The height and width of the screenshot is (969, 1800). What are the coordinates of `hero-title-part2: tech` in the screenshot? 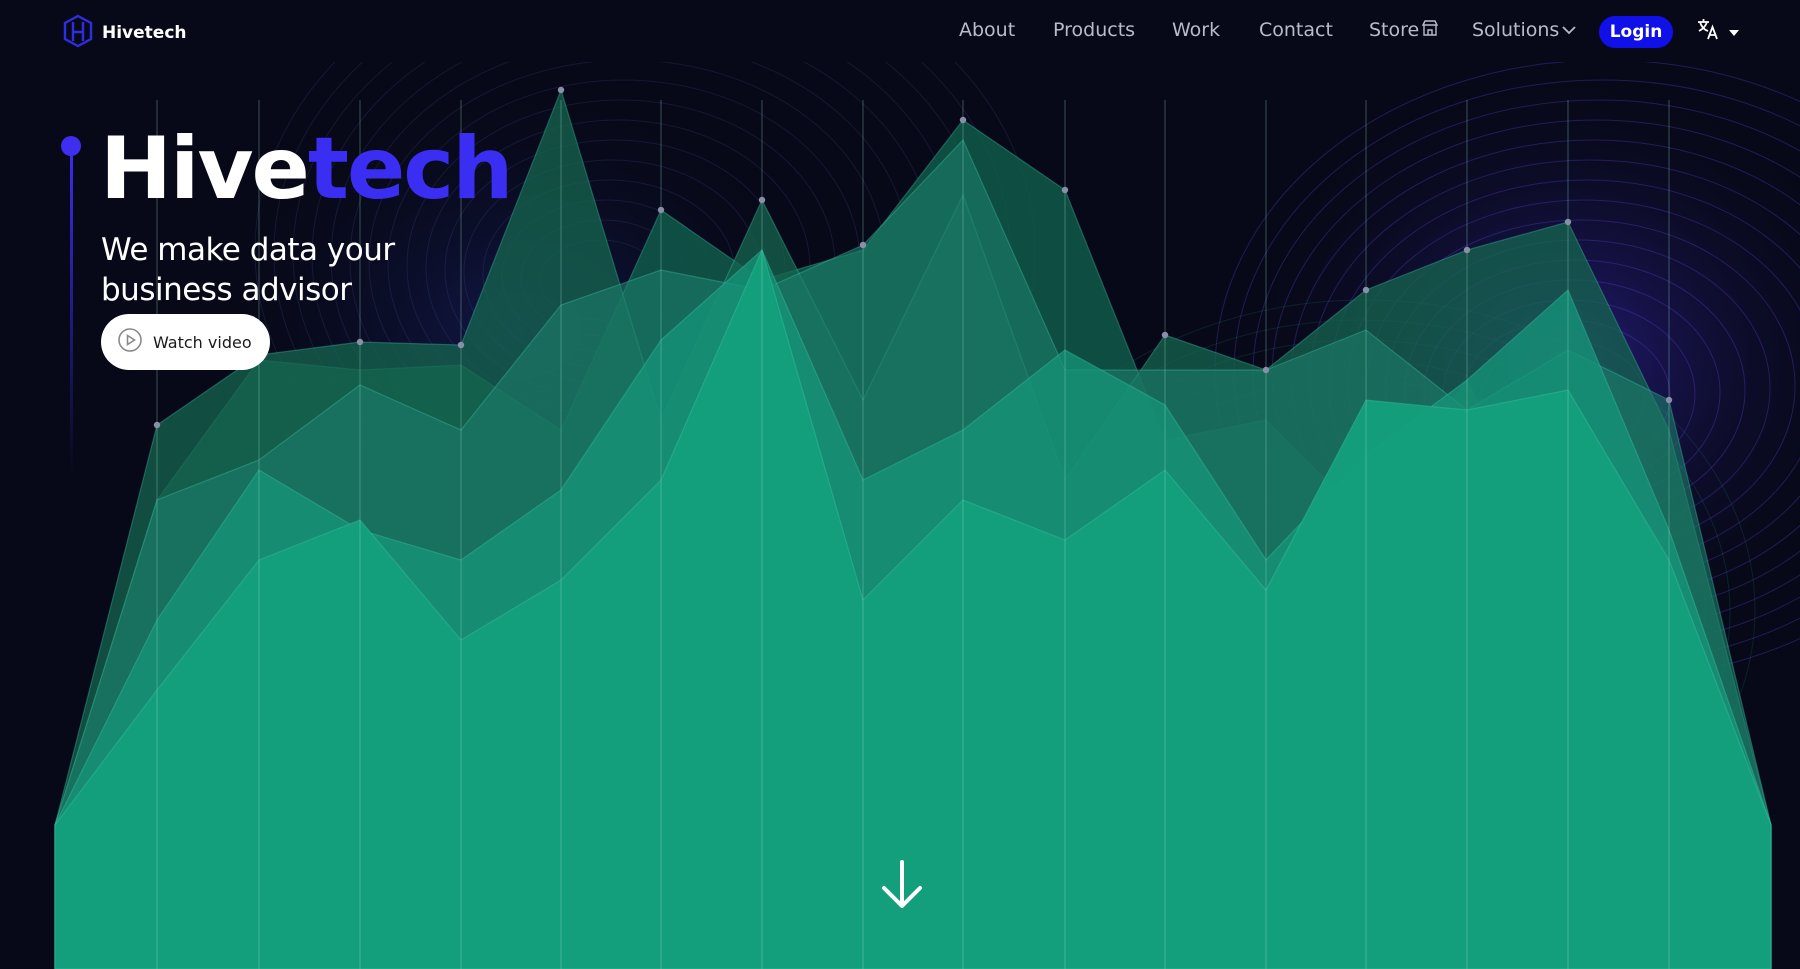 It's located at (410, 169).